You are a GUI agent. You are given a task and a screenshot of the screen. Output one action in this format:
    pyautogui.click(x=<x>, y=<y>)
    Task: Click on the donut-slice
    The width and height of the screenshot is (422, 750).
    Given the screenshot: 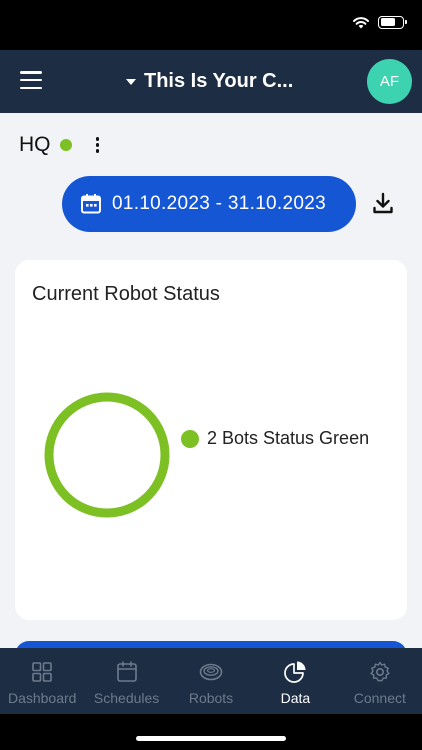 What is the action you would take?
    pyautogui.click(x=107, y=455)
    